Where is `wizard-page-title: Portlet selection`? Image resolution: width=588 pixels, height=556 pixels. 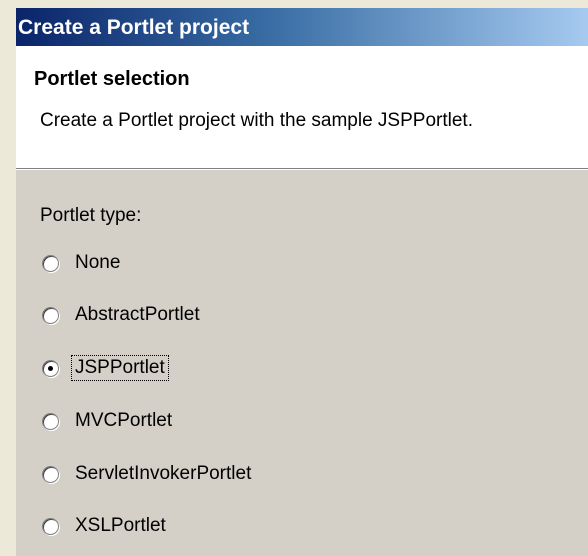 wizard-page-title: Portlet selection is located at coordinates (112, 79).